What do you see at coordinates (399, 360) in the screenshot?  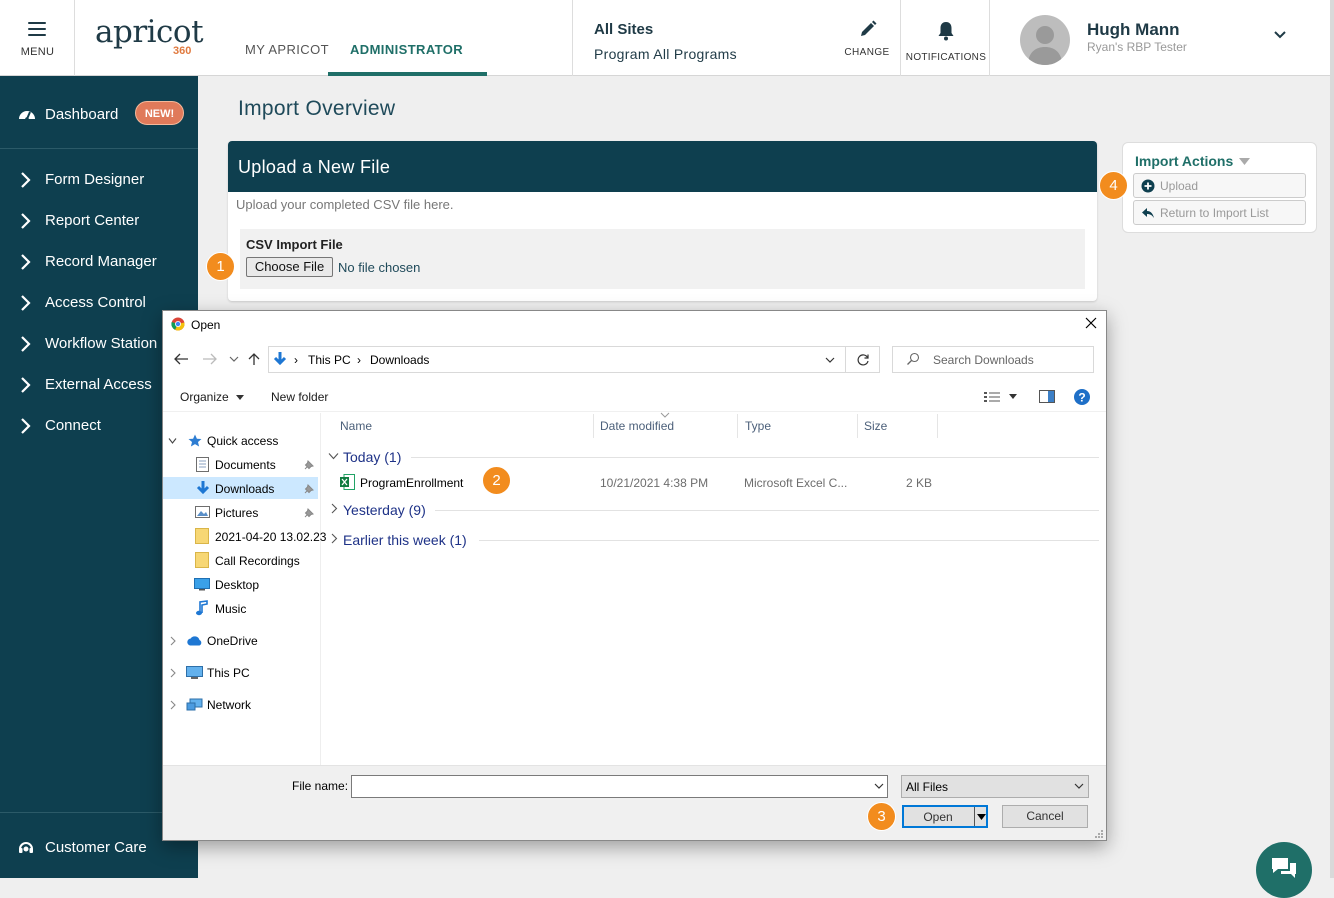 I see `breadcrumb-downloads: Downloads` at bounding box center [399, 360].